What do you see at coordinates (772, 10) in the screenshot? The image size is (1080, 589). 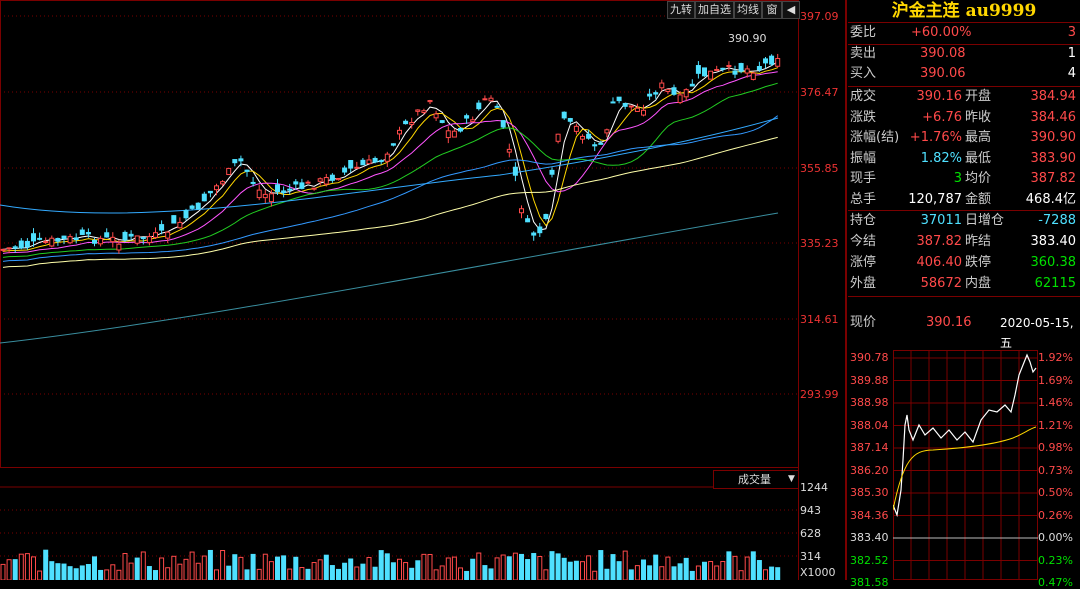 I see `window-button: 窗` at bounding box center [772, 10].